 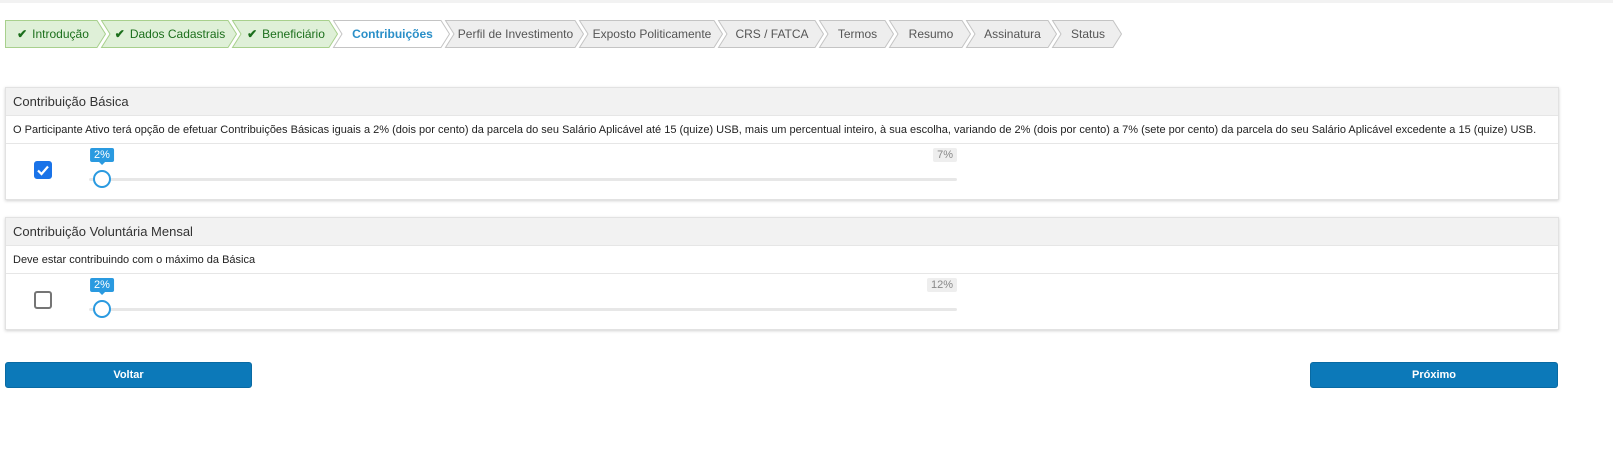 I want to click on panel-title: Contribuição Básica, so click(x=782, y=102).